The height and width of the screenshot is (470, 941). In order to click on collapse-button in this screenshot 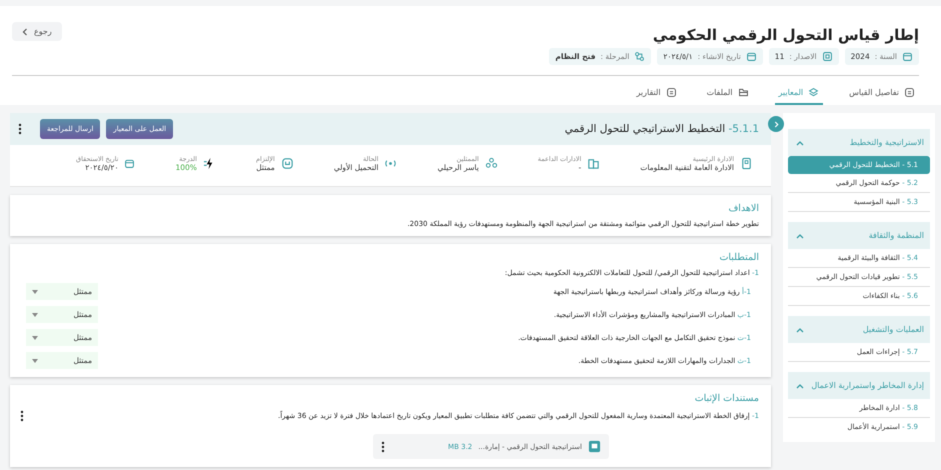, I will do `click(776, 124)`.